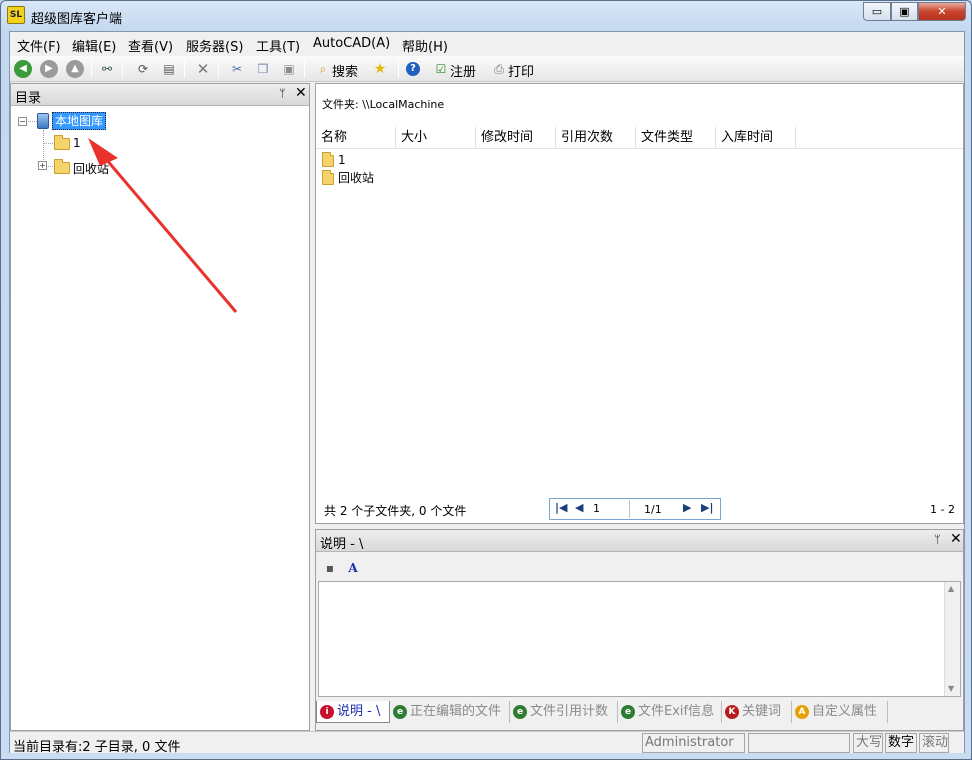 The height and width of the screenshot is (760, 972). What do you see at coordinates (499, 69) in the screenshot?
I see `print-icon: ⎙` at bounding box center [499, 69].